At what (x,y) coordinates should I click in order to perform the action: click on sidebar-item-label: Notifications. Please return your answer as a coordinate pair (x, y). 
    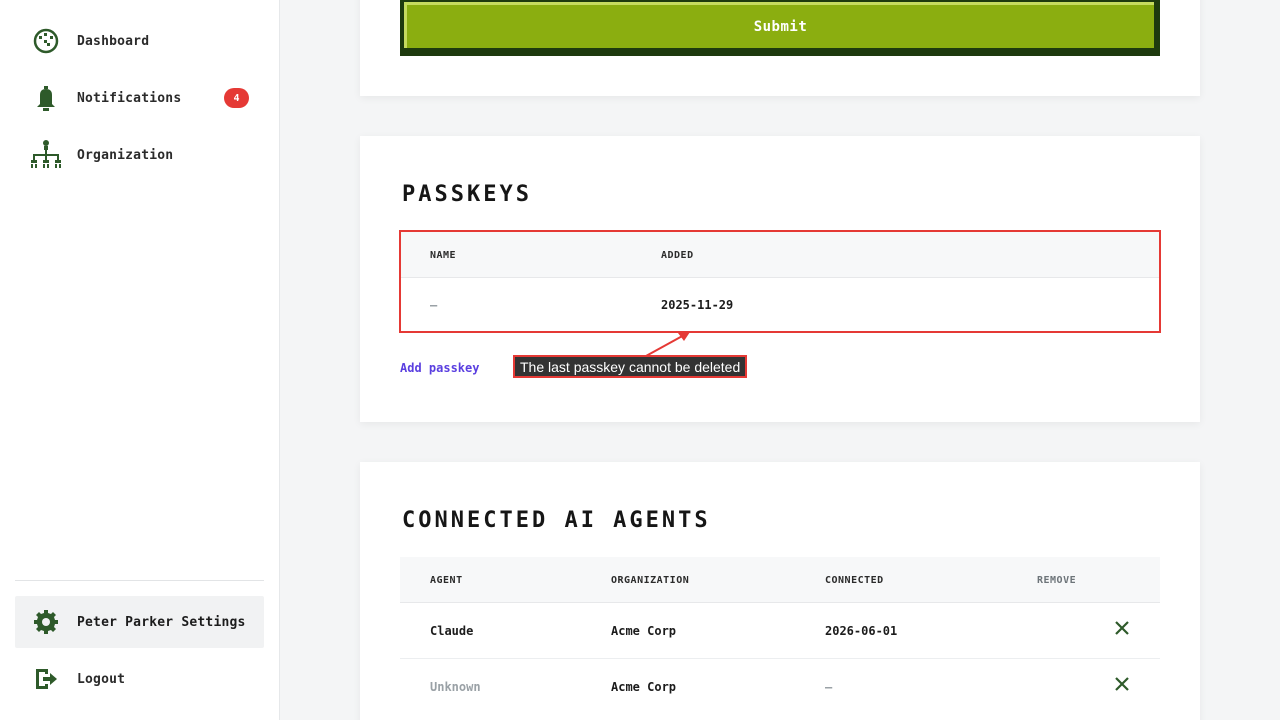
    Looking at the image, I should click on (129, 98).